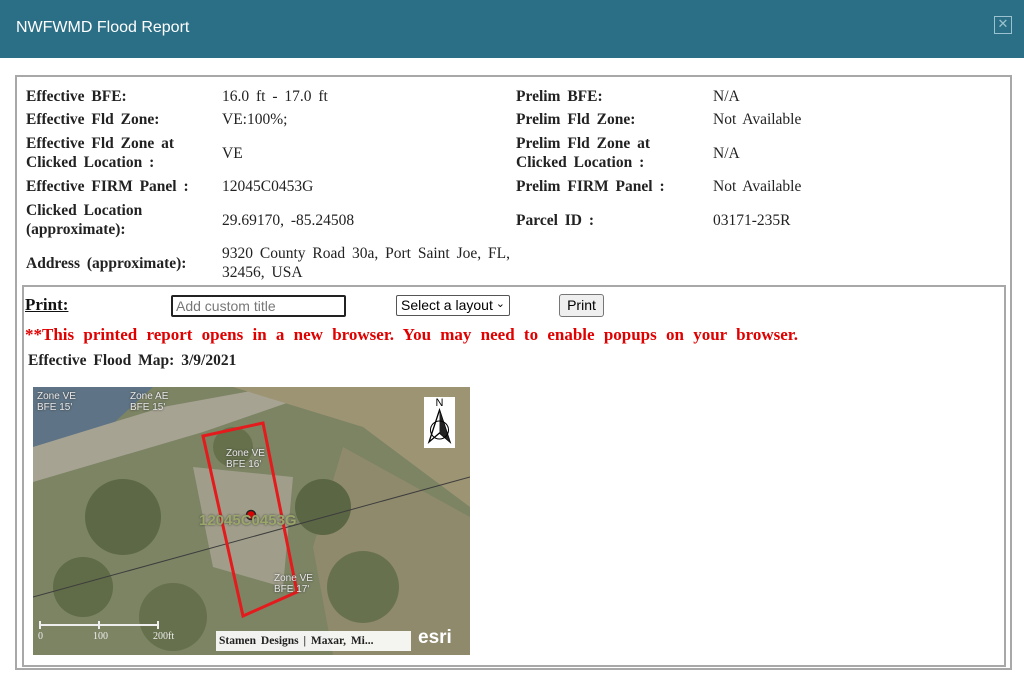  Describe the element at coordinates (752, 220) in the screenshot. I see `parcel-id-value: 03171-235R` at that location.